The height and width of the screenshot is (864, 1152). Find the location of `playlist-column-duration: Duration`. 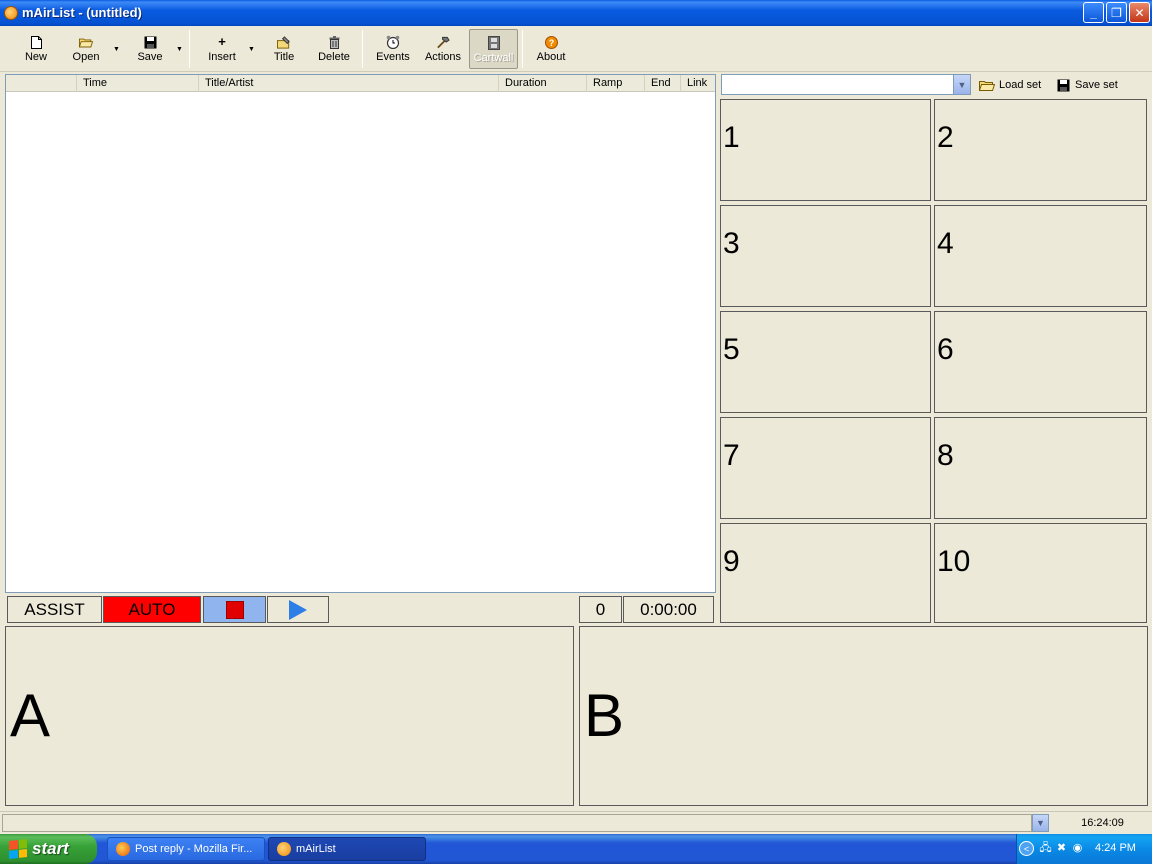

playlist-column-duration: Duration is located at coordinates (542, 83).